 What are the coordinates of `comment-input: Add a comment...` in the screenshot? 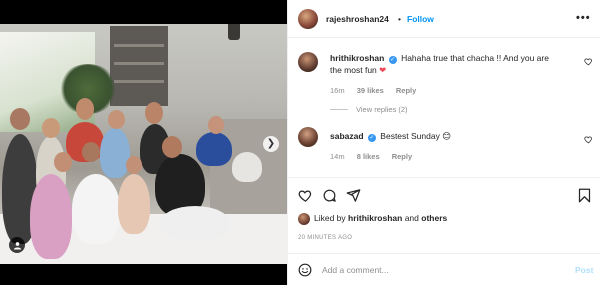 It's located at (355, 270).